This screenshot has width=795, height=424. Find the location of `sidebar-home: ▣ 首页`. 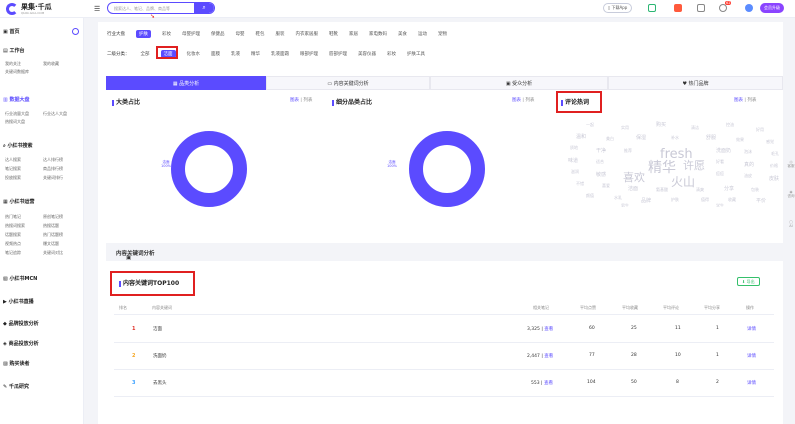

sidebar-home: ▣ 首页 is located at coordinates (11, 31).